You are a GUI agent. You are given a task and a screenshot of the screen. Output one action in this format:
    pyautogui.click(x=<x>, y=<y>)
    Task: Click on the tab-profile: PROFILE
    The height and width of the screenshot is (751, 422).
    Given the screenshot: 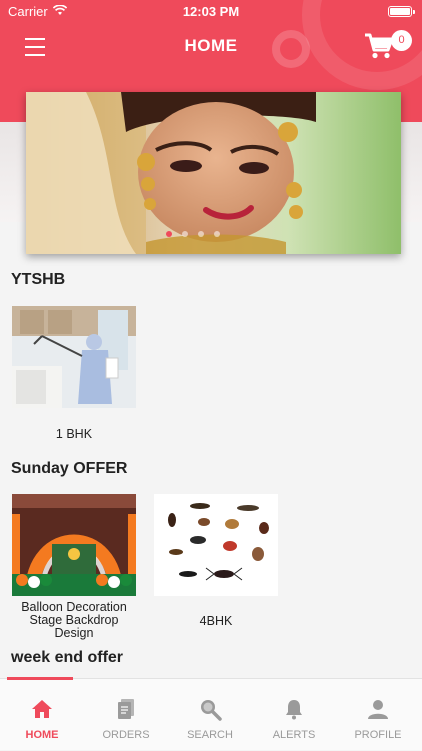 What is the action you would take?
    pyautogui.click(x=378, y=715)
    